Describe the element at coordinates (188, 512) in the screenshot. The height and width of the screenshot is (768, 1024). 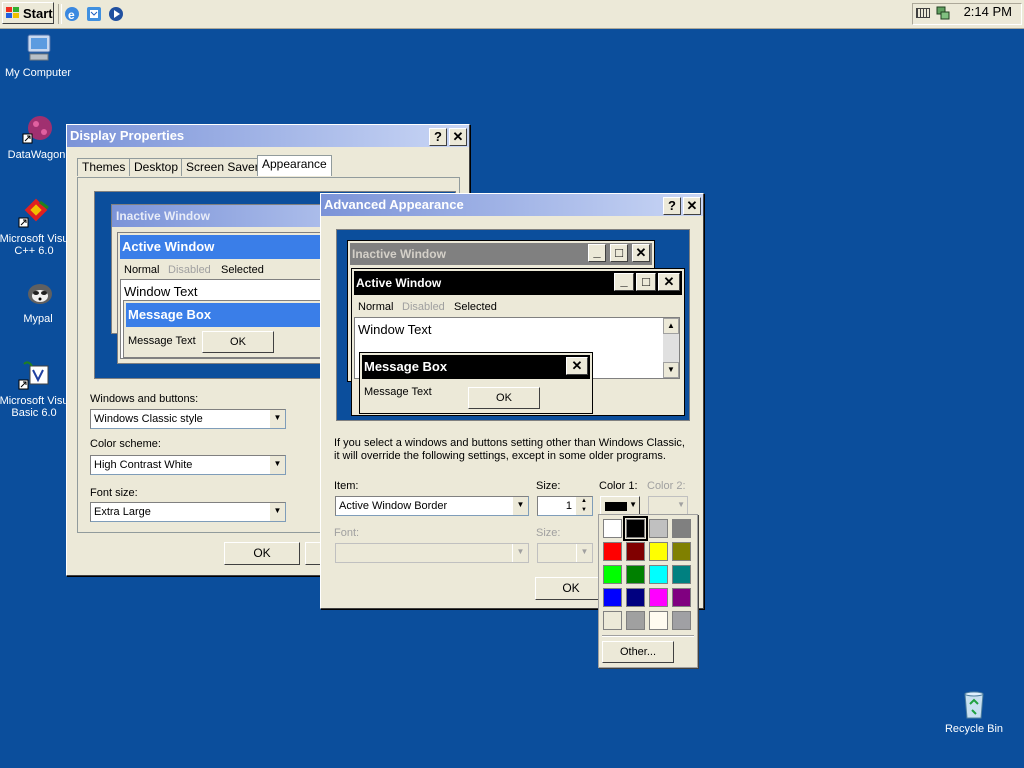
I see `font-size-dropdown: Extra Large ▼` at that location.